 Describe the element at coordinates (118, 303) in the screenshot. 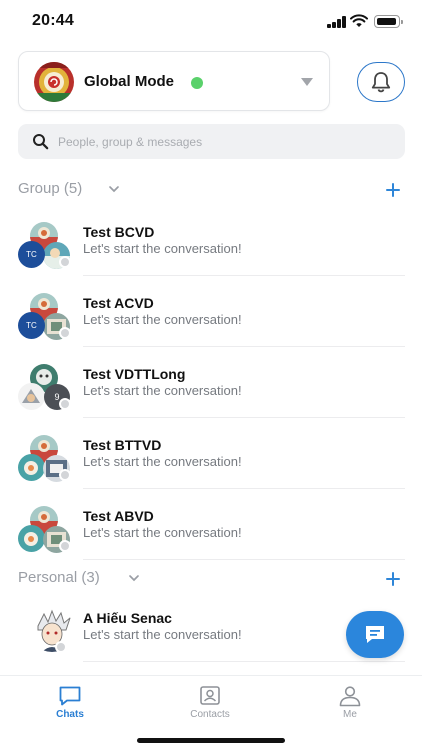

I see `chat-name: Test ACVD` at that location.